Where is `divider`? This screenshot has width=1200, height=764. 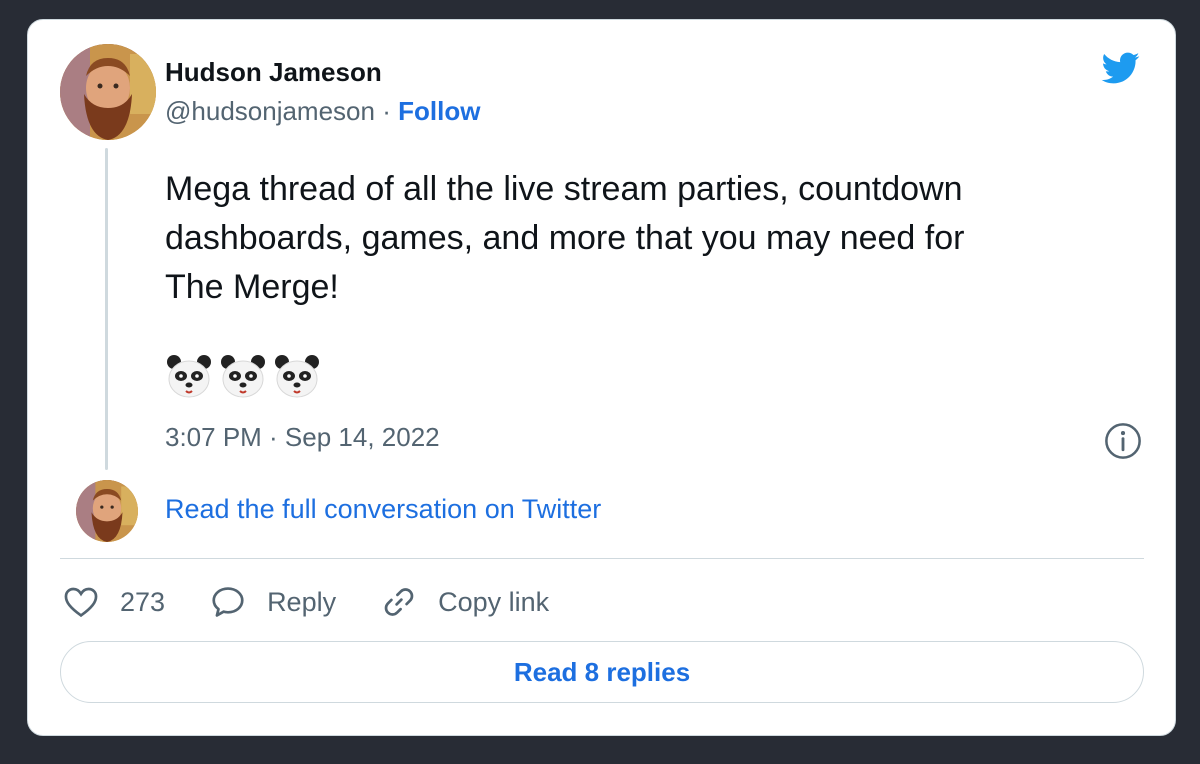 divider is located at coordinates (602, 558).